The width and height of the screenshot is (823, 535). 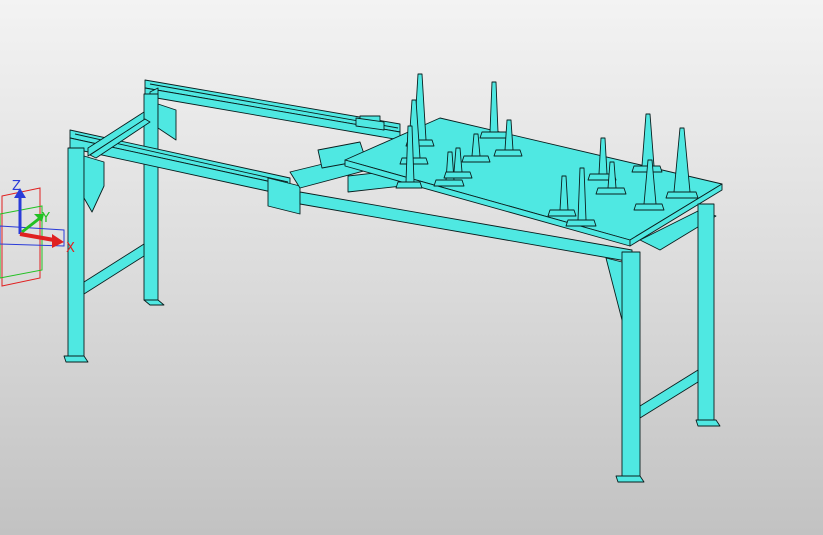 I want to click on z-axis-label: Z, so click(x=16, y=186).